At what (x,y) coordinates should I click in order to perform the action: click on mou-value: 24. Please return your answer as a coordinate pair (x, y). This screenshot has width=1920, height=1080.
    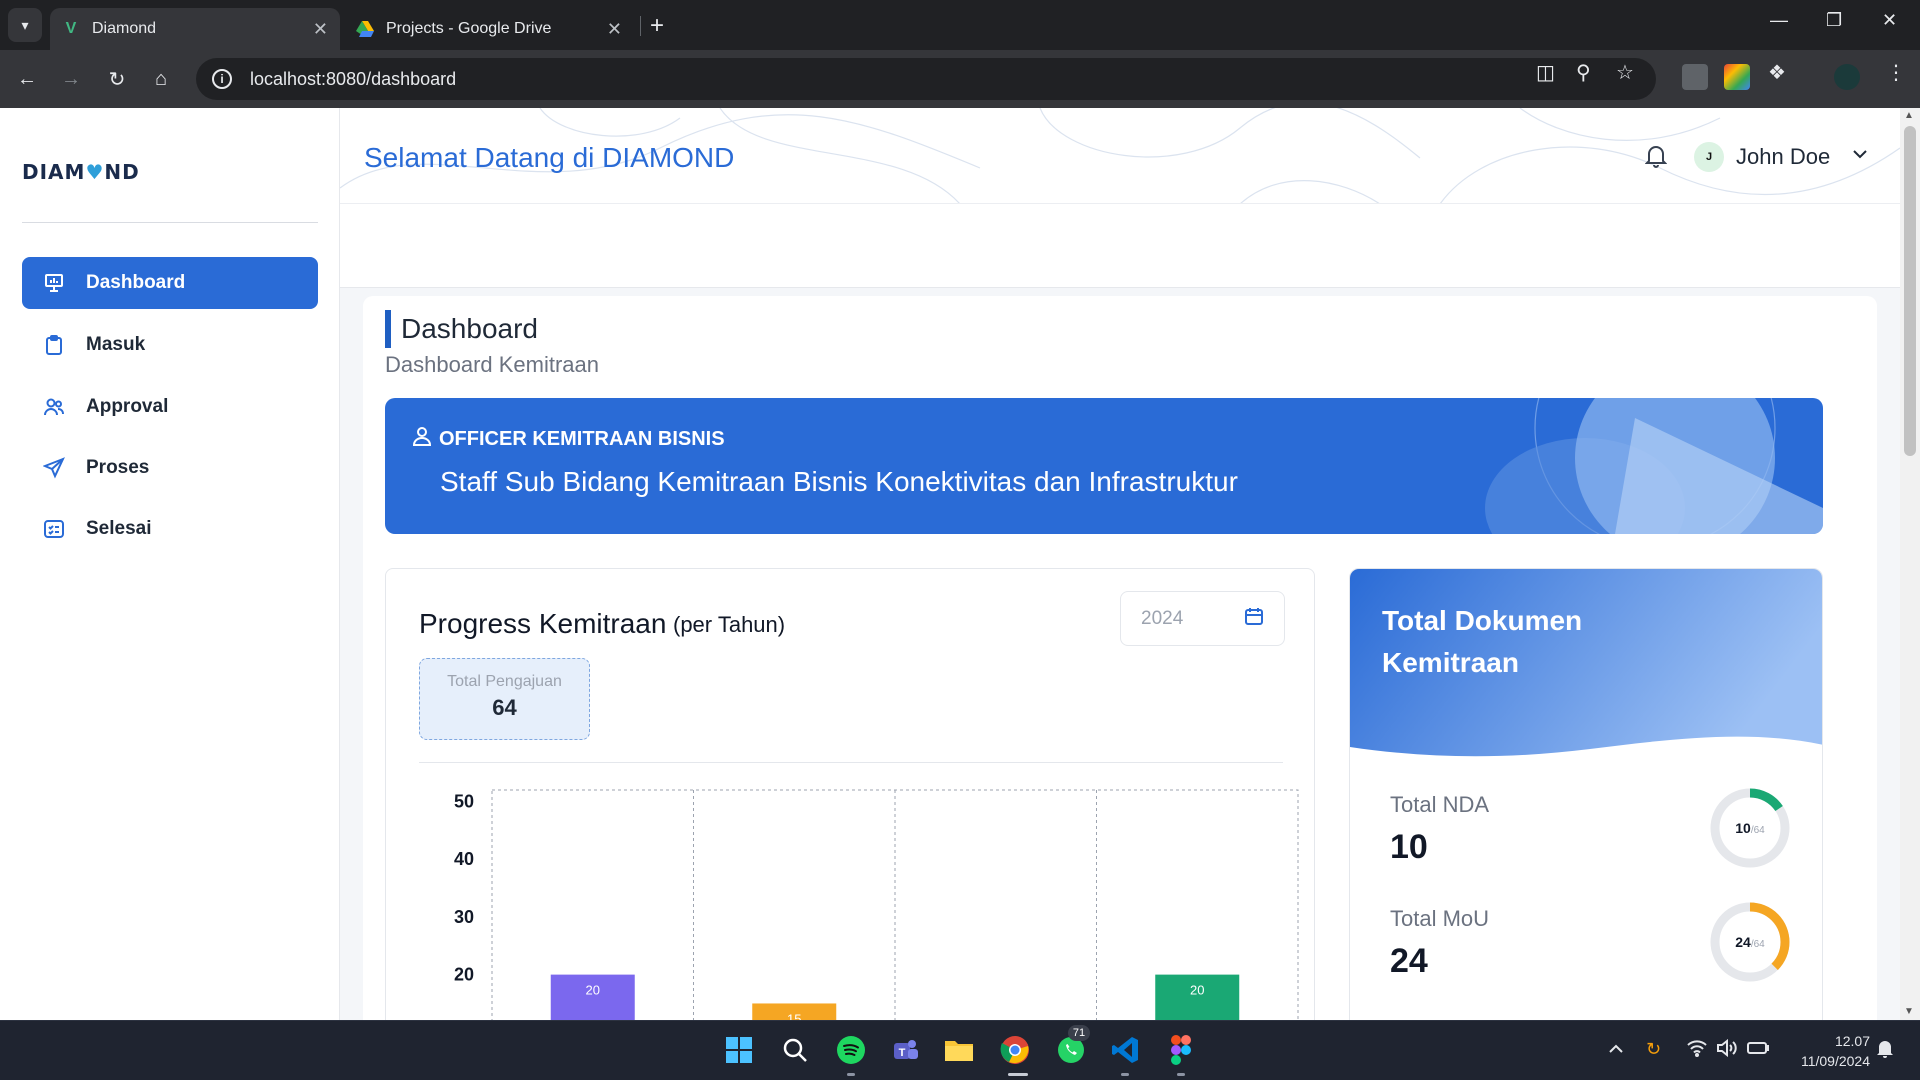
    Looking at the image, I should click on (1409, 961).